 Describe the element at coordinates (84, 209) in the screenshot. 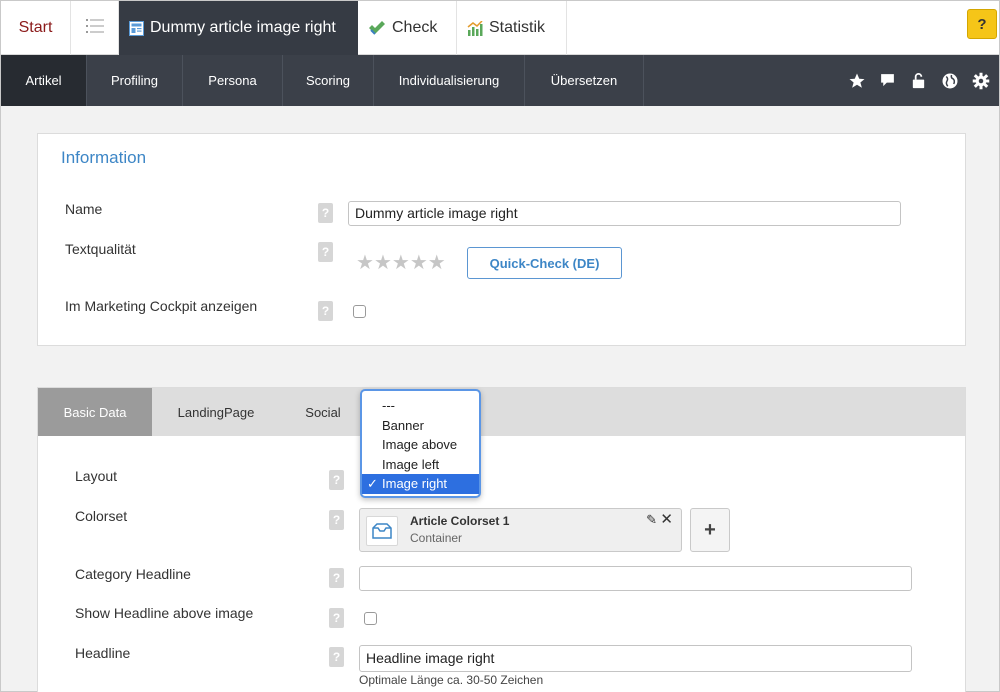

I see `name-label: Name` at that location.